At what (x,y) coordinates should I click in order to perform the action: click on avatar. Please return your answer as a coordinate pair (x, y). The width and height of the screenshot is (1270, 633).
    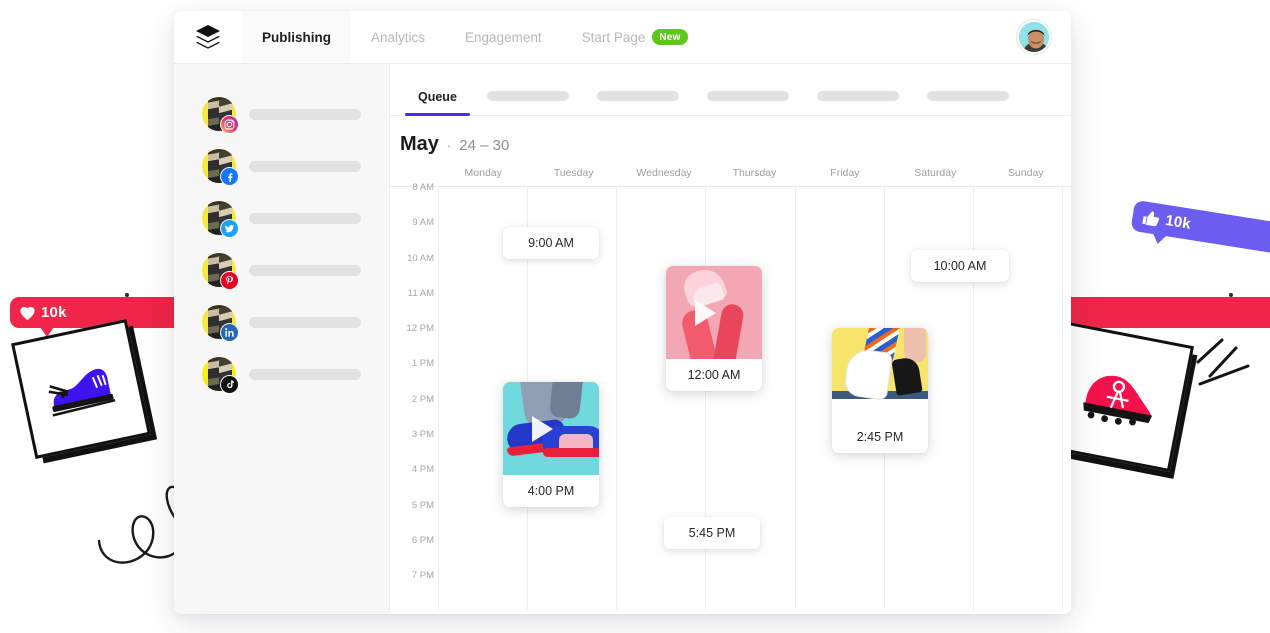
    Looking at the image, I should click on (1034, 37).